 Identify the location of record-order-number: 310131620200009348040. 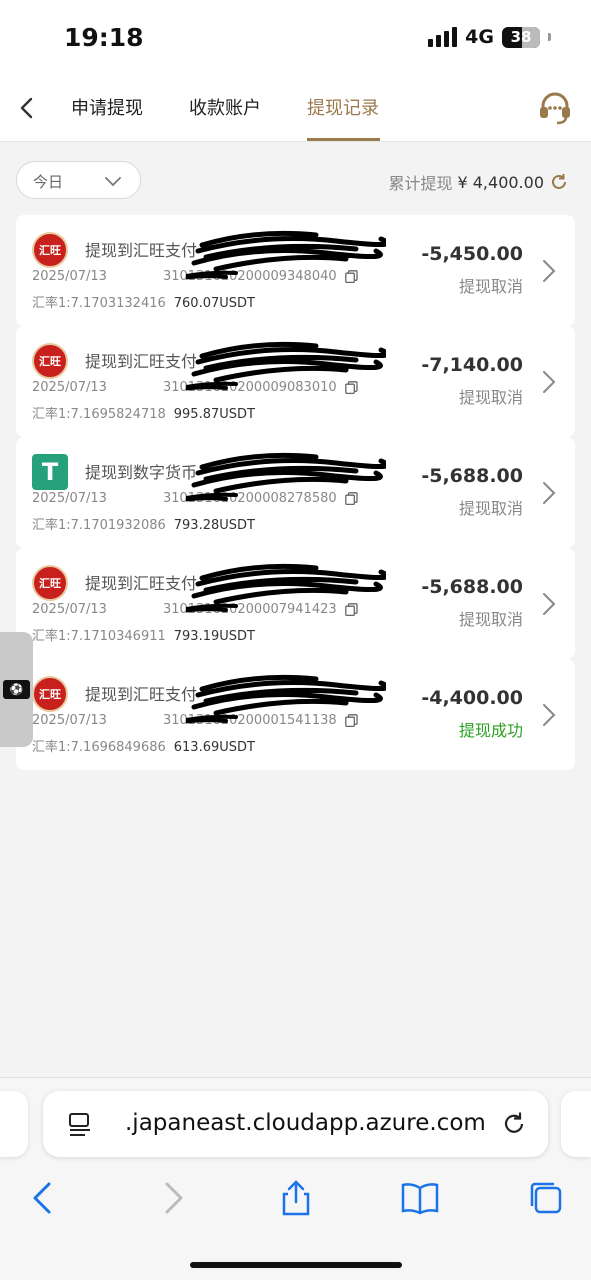
(249, 276).